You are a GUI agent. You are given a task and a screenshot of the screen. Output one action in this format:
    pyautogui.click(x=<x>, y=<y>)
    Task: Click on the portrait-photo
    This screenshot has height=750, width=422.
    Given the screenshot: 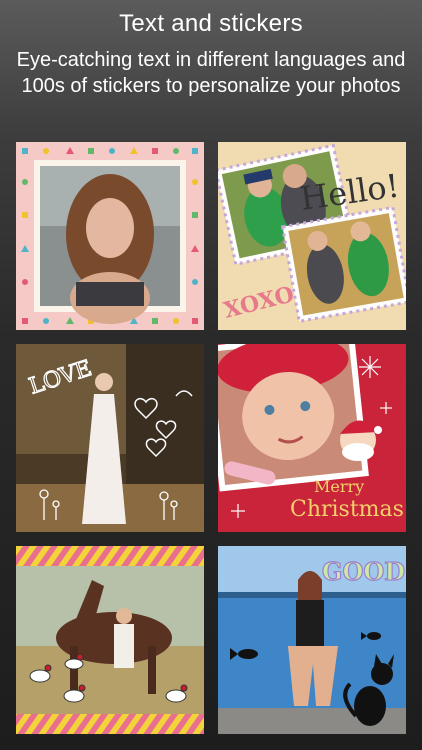 What is the action you would take?
    pyautogui.click(x=110, y=245)
    